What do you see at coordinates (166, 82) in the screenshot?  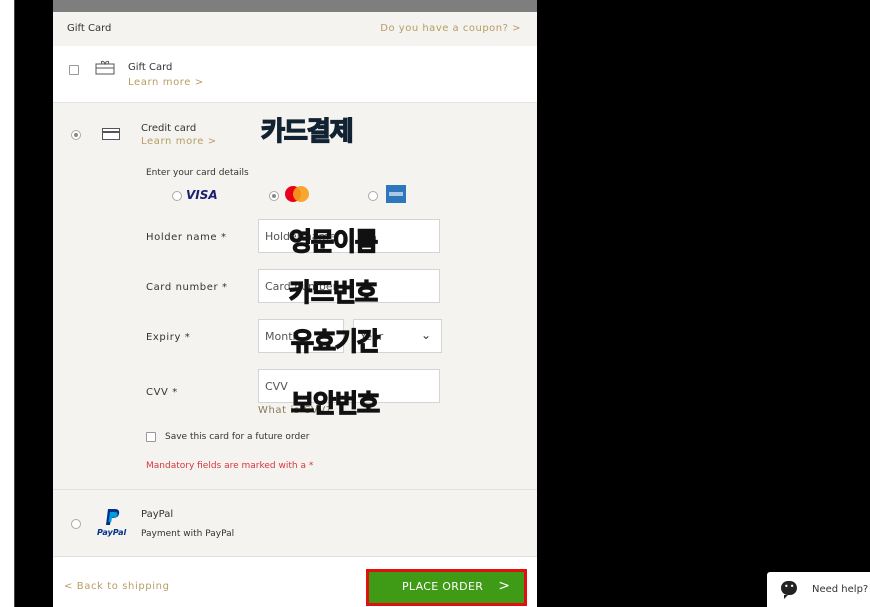 I see `gift-card-learn-more: Learn more >` at bounding box center [166, 82].